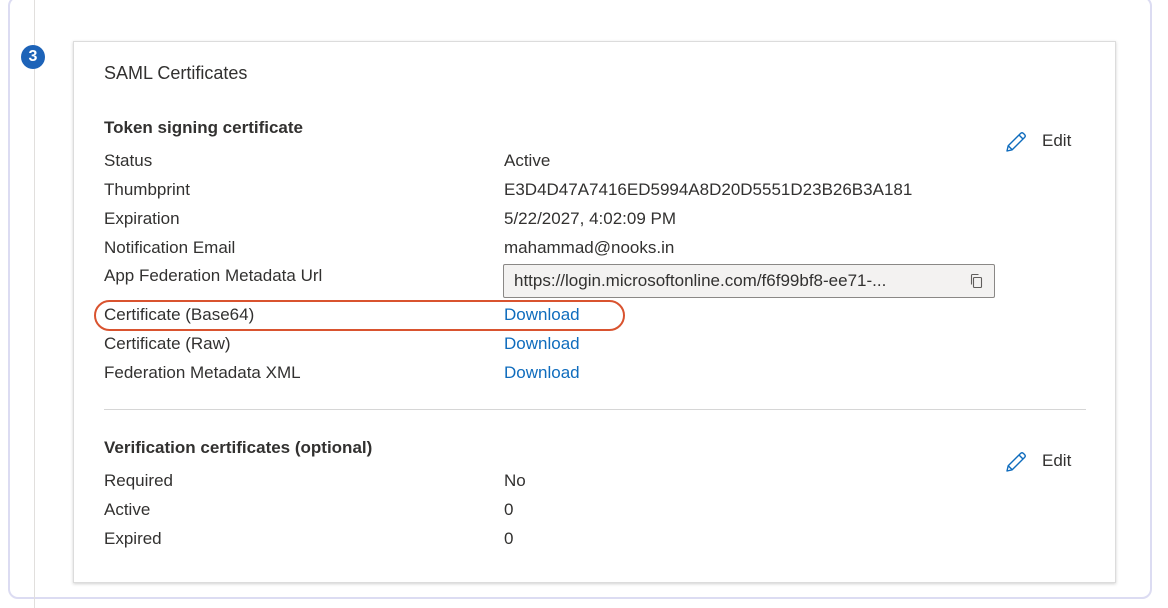  Describe the element at coordinates (509, 509) in the screenshot. I see `active-value: 0` at that location.